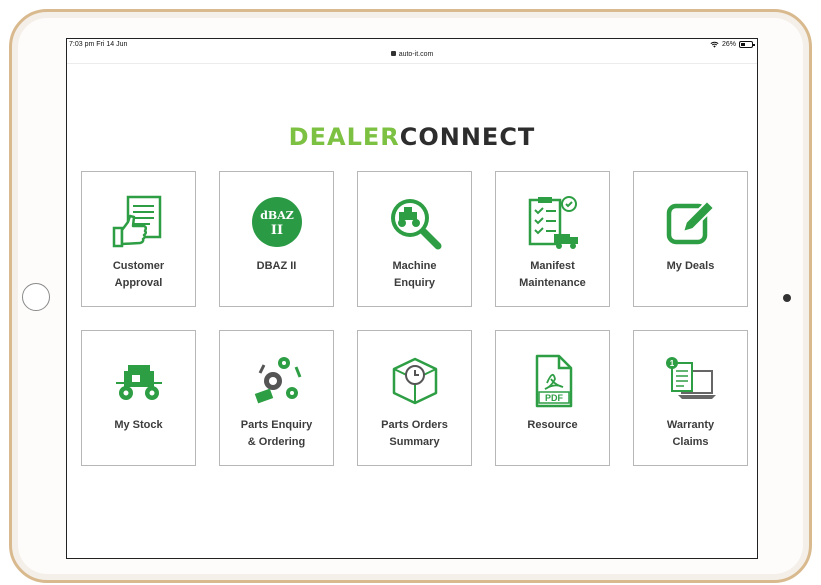  Describe the element at coordinates (414, 434) in the screenshot. I see `tile-label: Parts Orders Summary` at that location.